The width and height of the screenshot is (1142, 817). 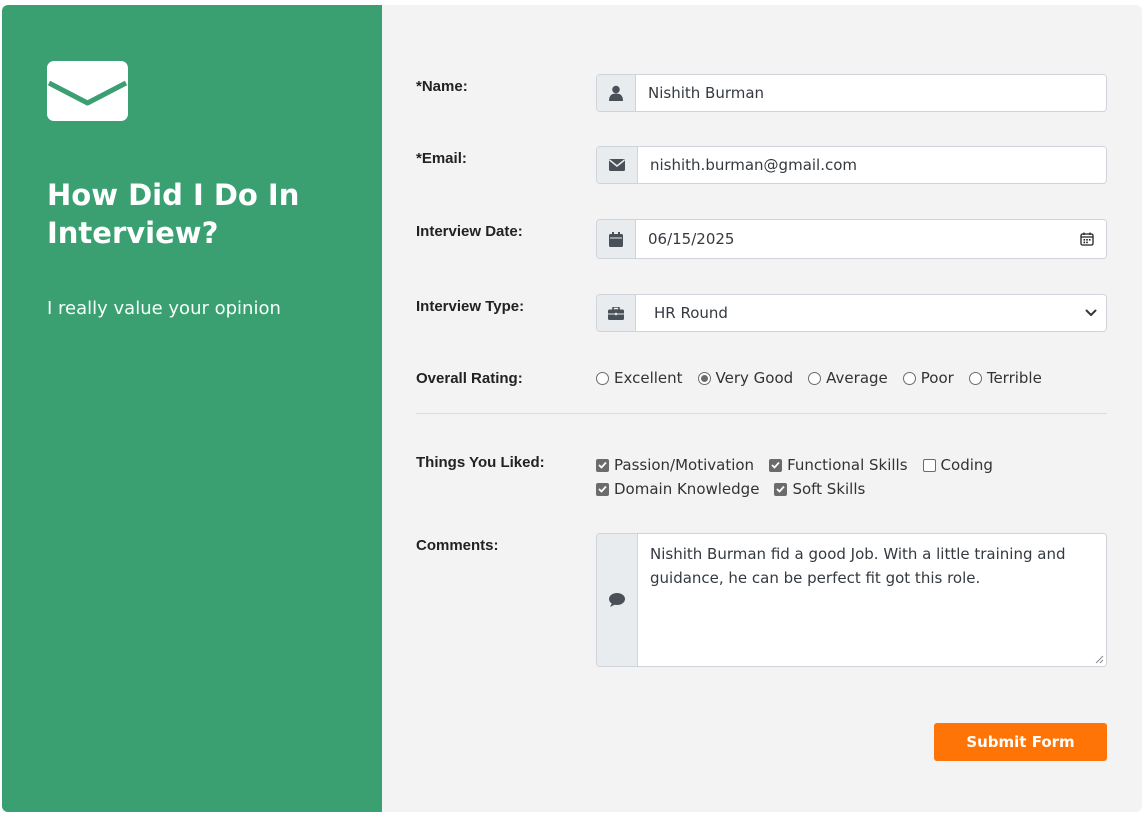 I want to click on sidebar-subtitle: I really value your opinion, so click(x=164, y=308).